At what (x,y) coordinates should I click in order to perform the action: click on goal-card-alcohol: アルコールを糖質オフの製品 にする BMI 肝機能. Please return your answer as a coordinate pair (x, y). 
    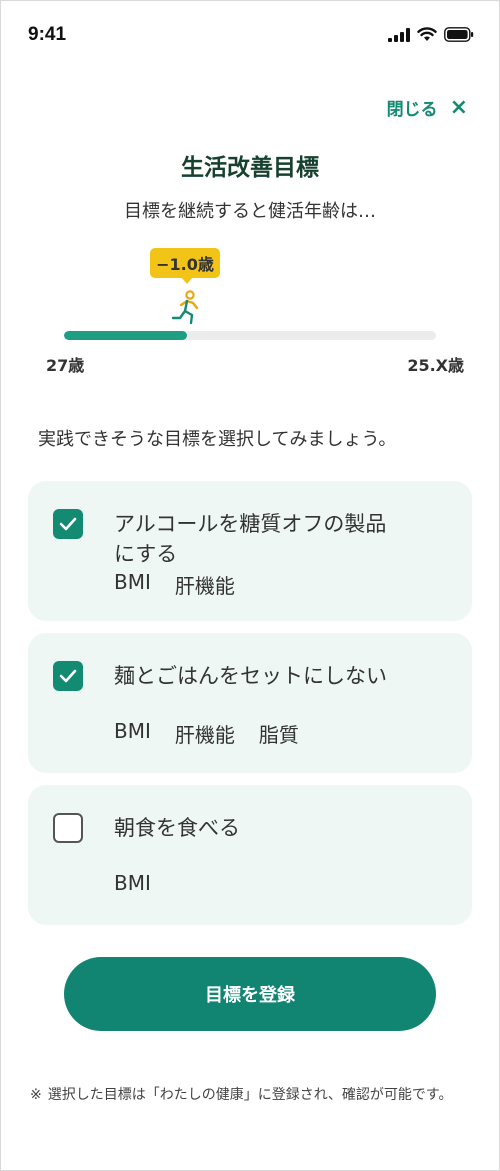
    Looking at the image, I should click on (250, 551).